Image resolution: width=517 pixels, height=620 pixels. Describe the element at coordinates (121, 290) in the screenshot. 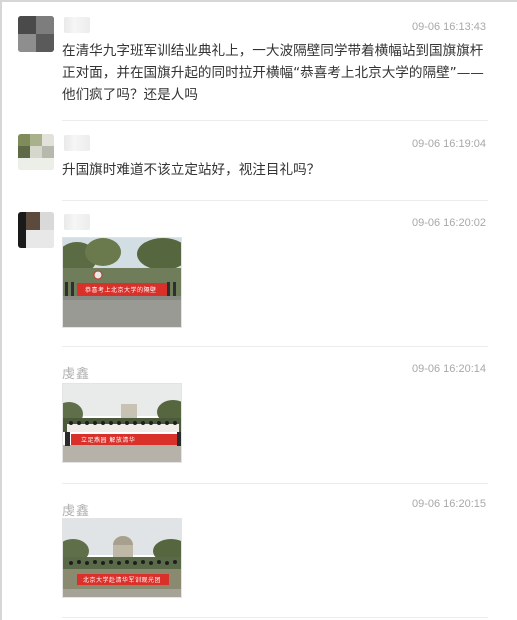

I see `photo-banner-text: 恭喜考上北京大学的隔壁` at that location.